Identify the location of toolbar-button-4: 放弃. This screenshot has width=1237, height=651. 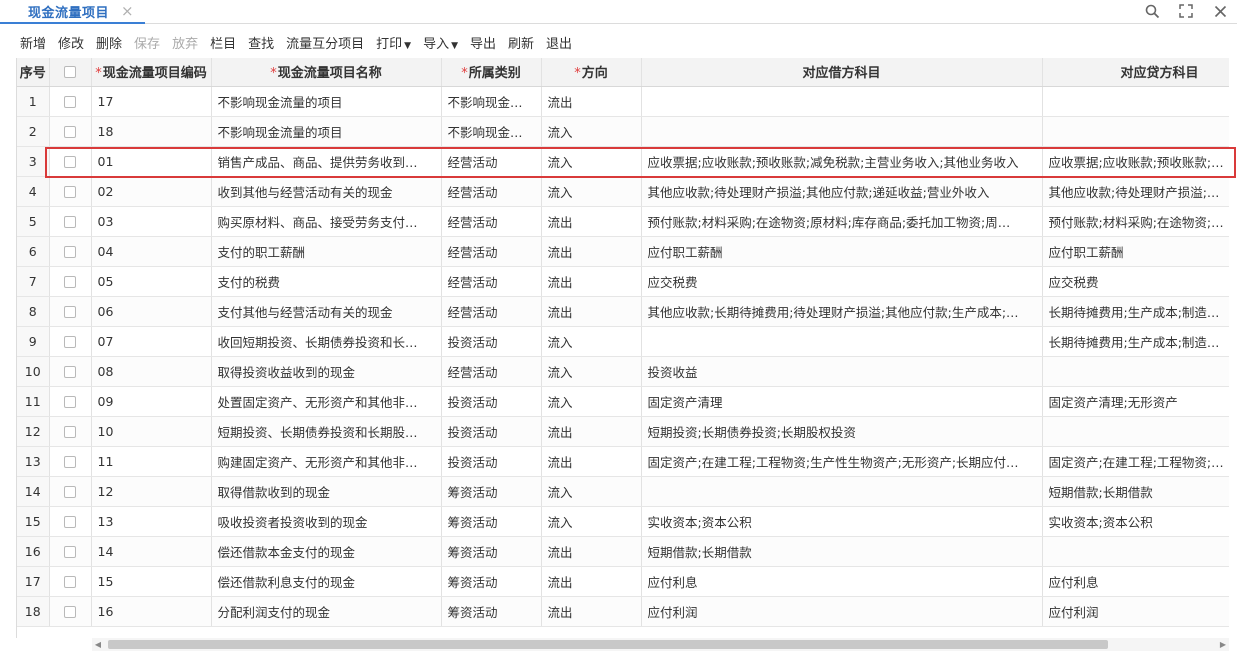
(185, 42).